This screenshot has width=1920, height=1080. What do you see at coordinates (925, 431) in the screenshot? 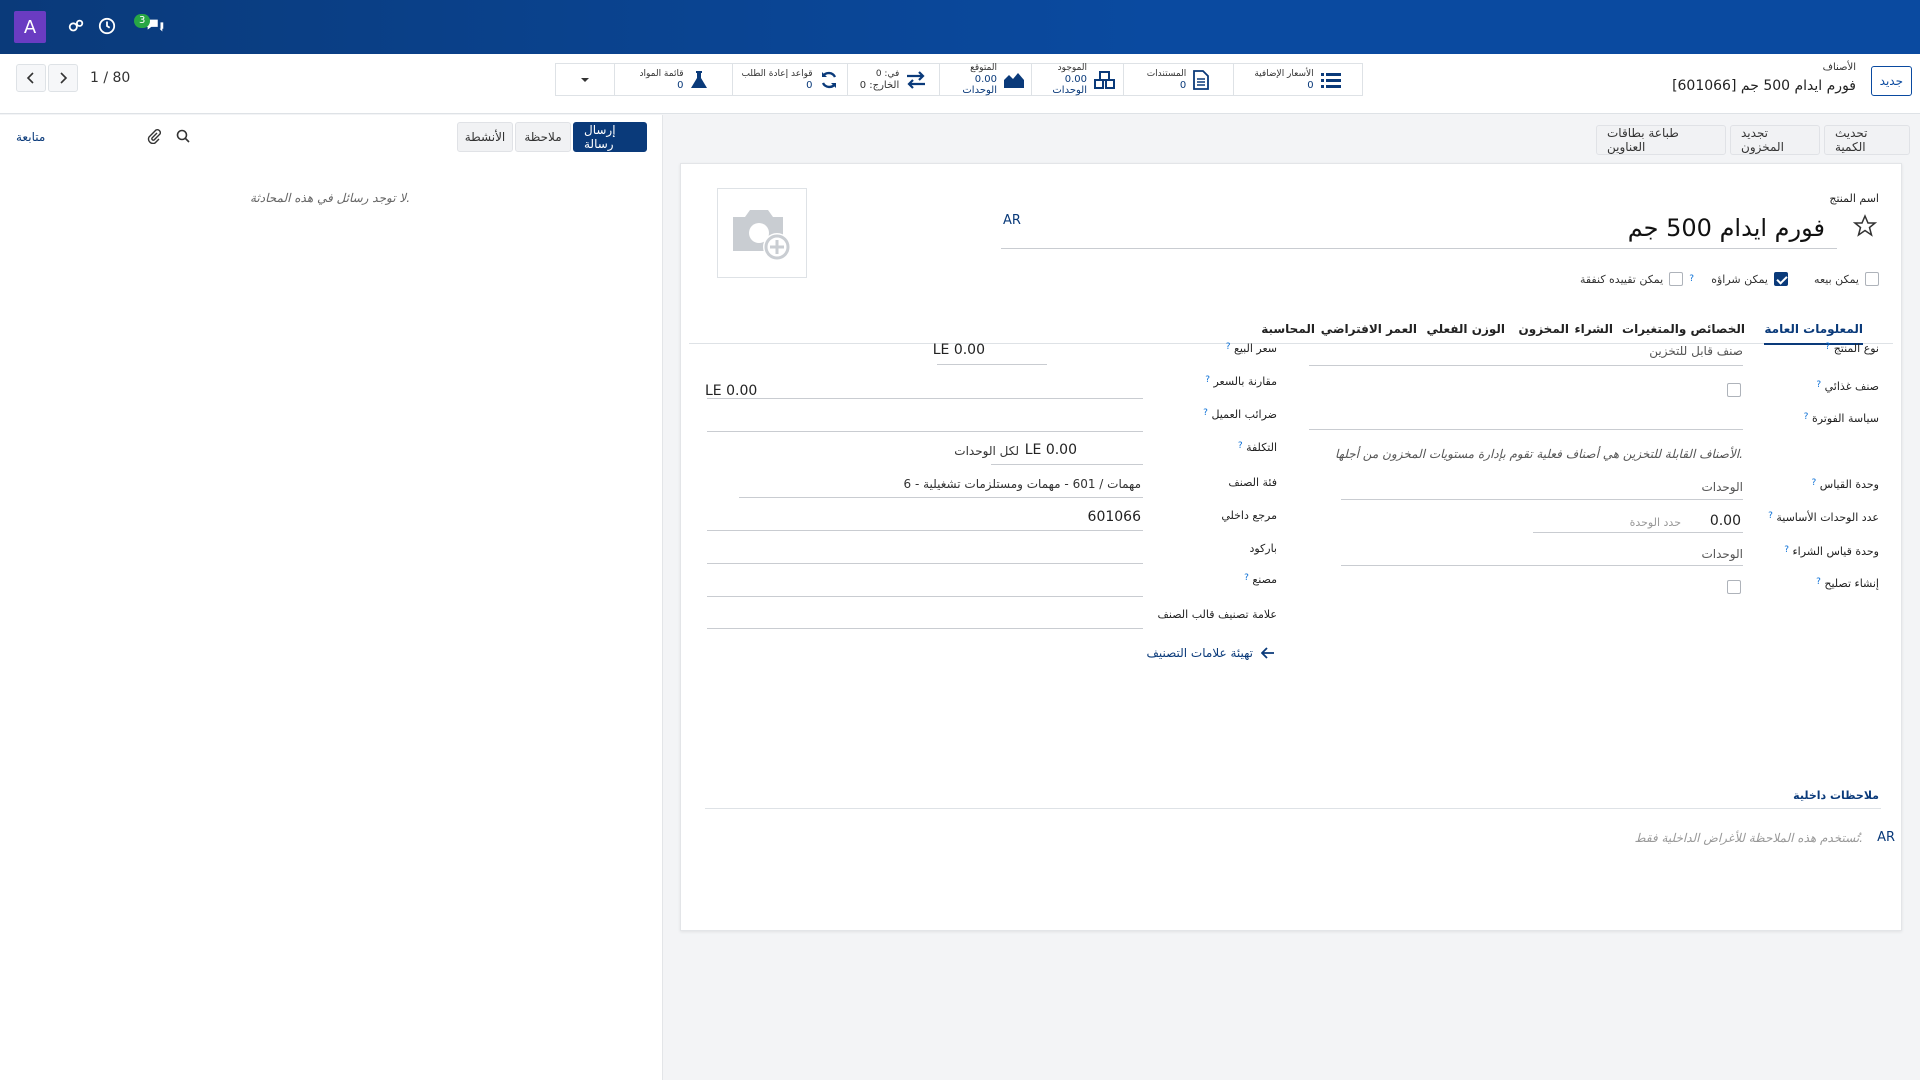
I see `customer-taxes-field` at bounding box center [925, 431].